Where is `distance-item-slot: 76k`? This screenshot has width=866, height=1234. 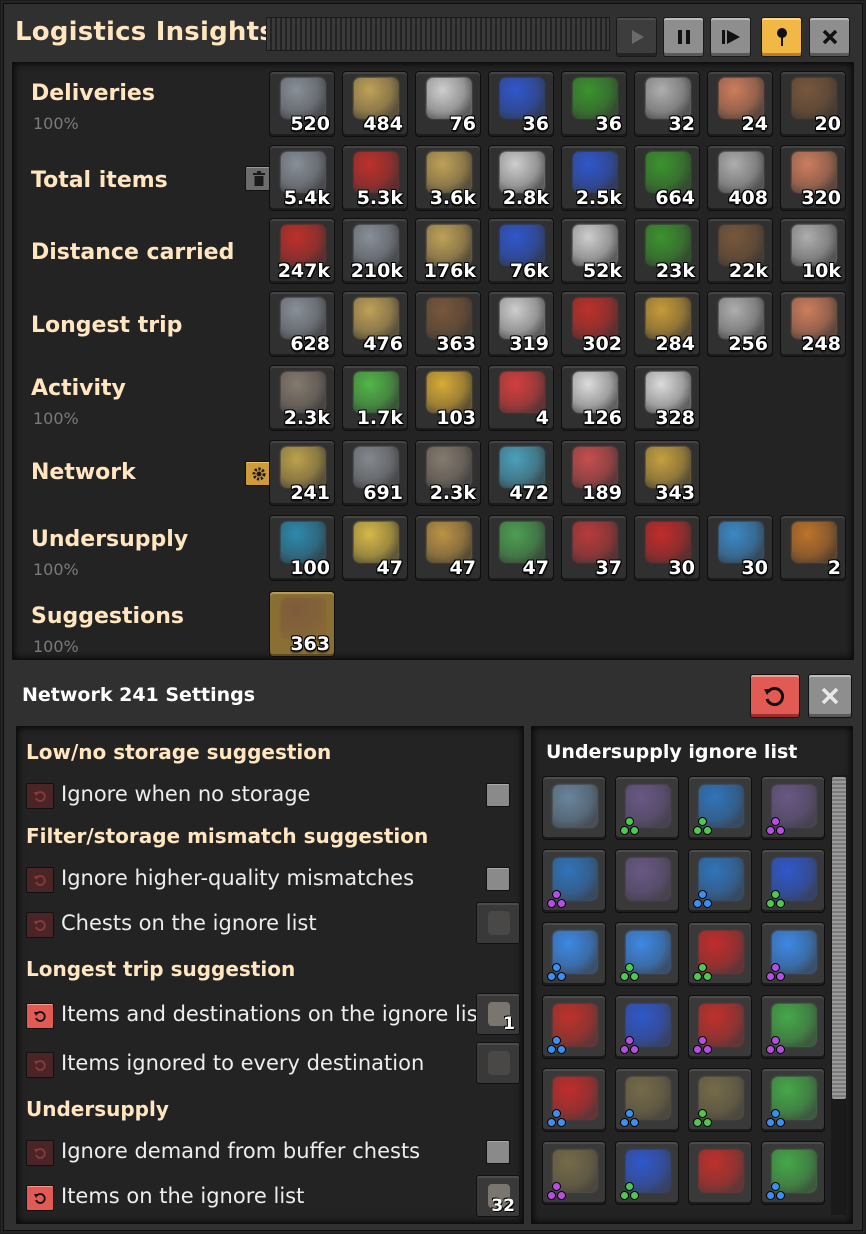 distance-item-slot: 76k is located at coordinates (521, 251).